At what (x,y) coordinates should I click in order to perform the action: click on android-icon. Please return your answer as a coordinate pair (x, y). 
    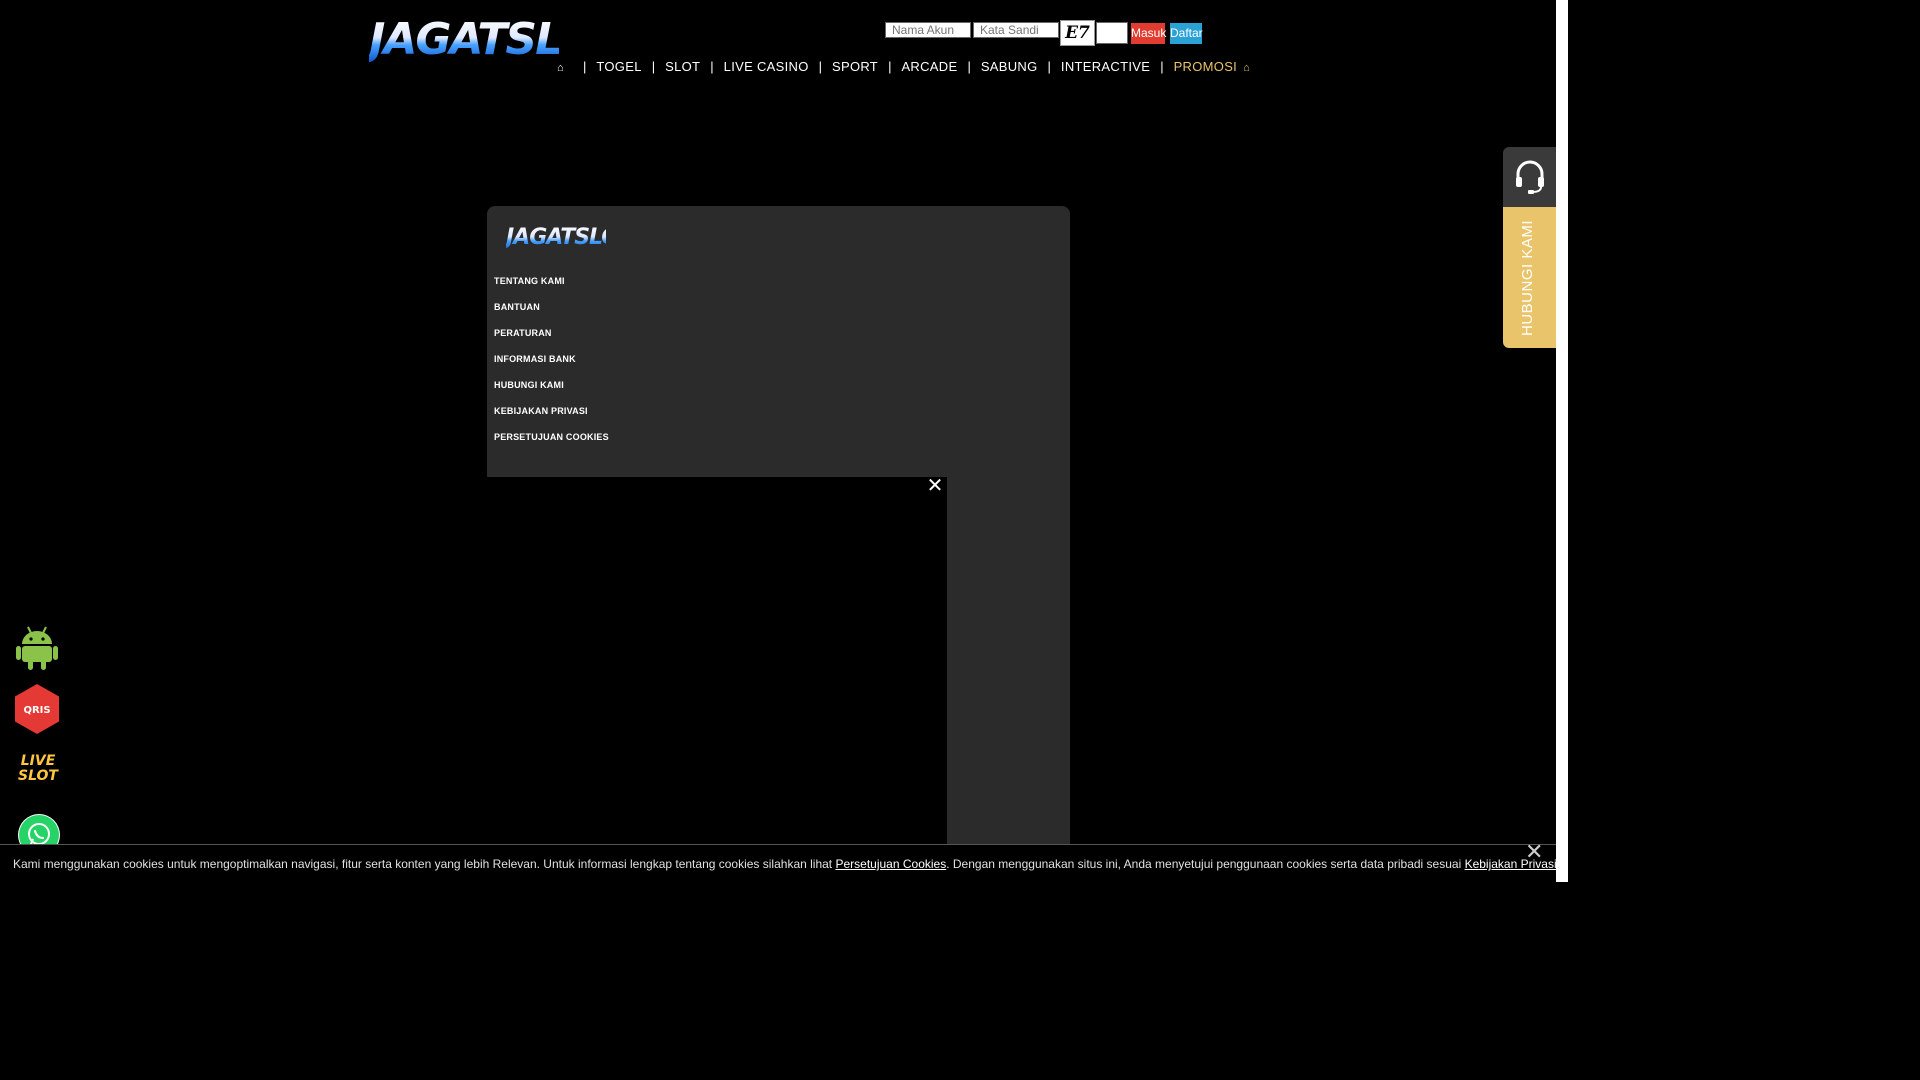
    Looking at the image, I should click on (37, 647).